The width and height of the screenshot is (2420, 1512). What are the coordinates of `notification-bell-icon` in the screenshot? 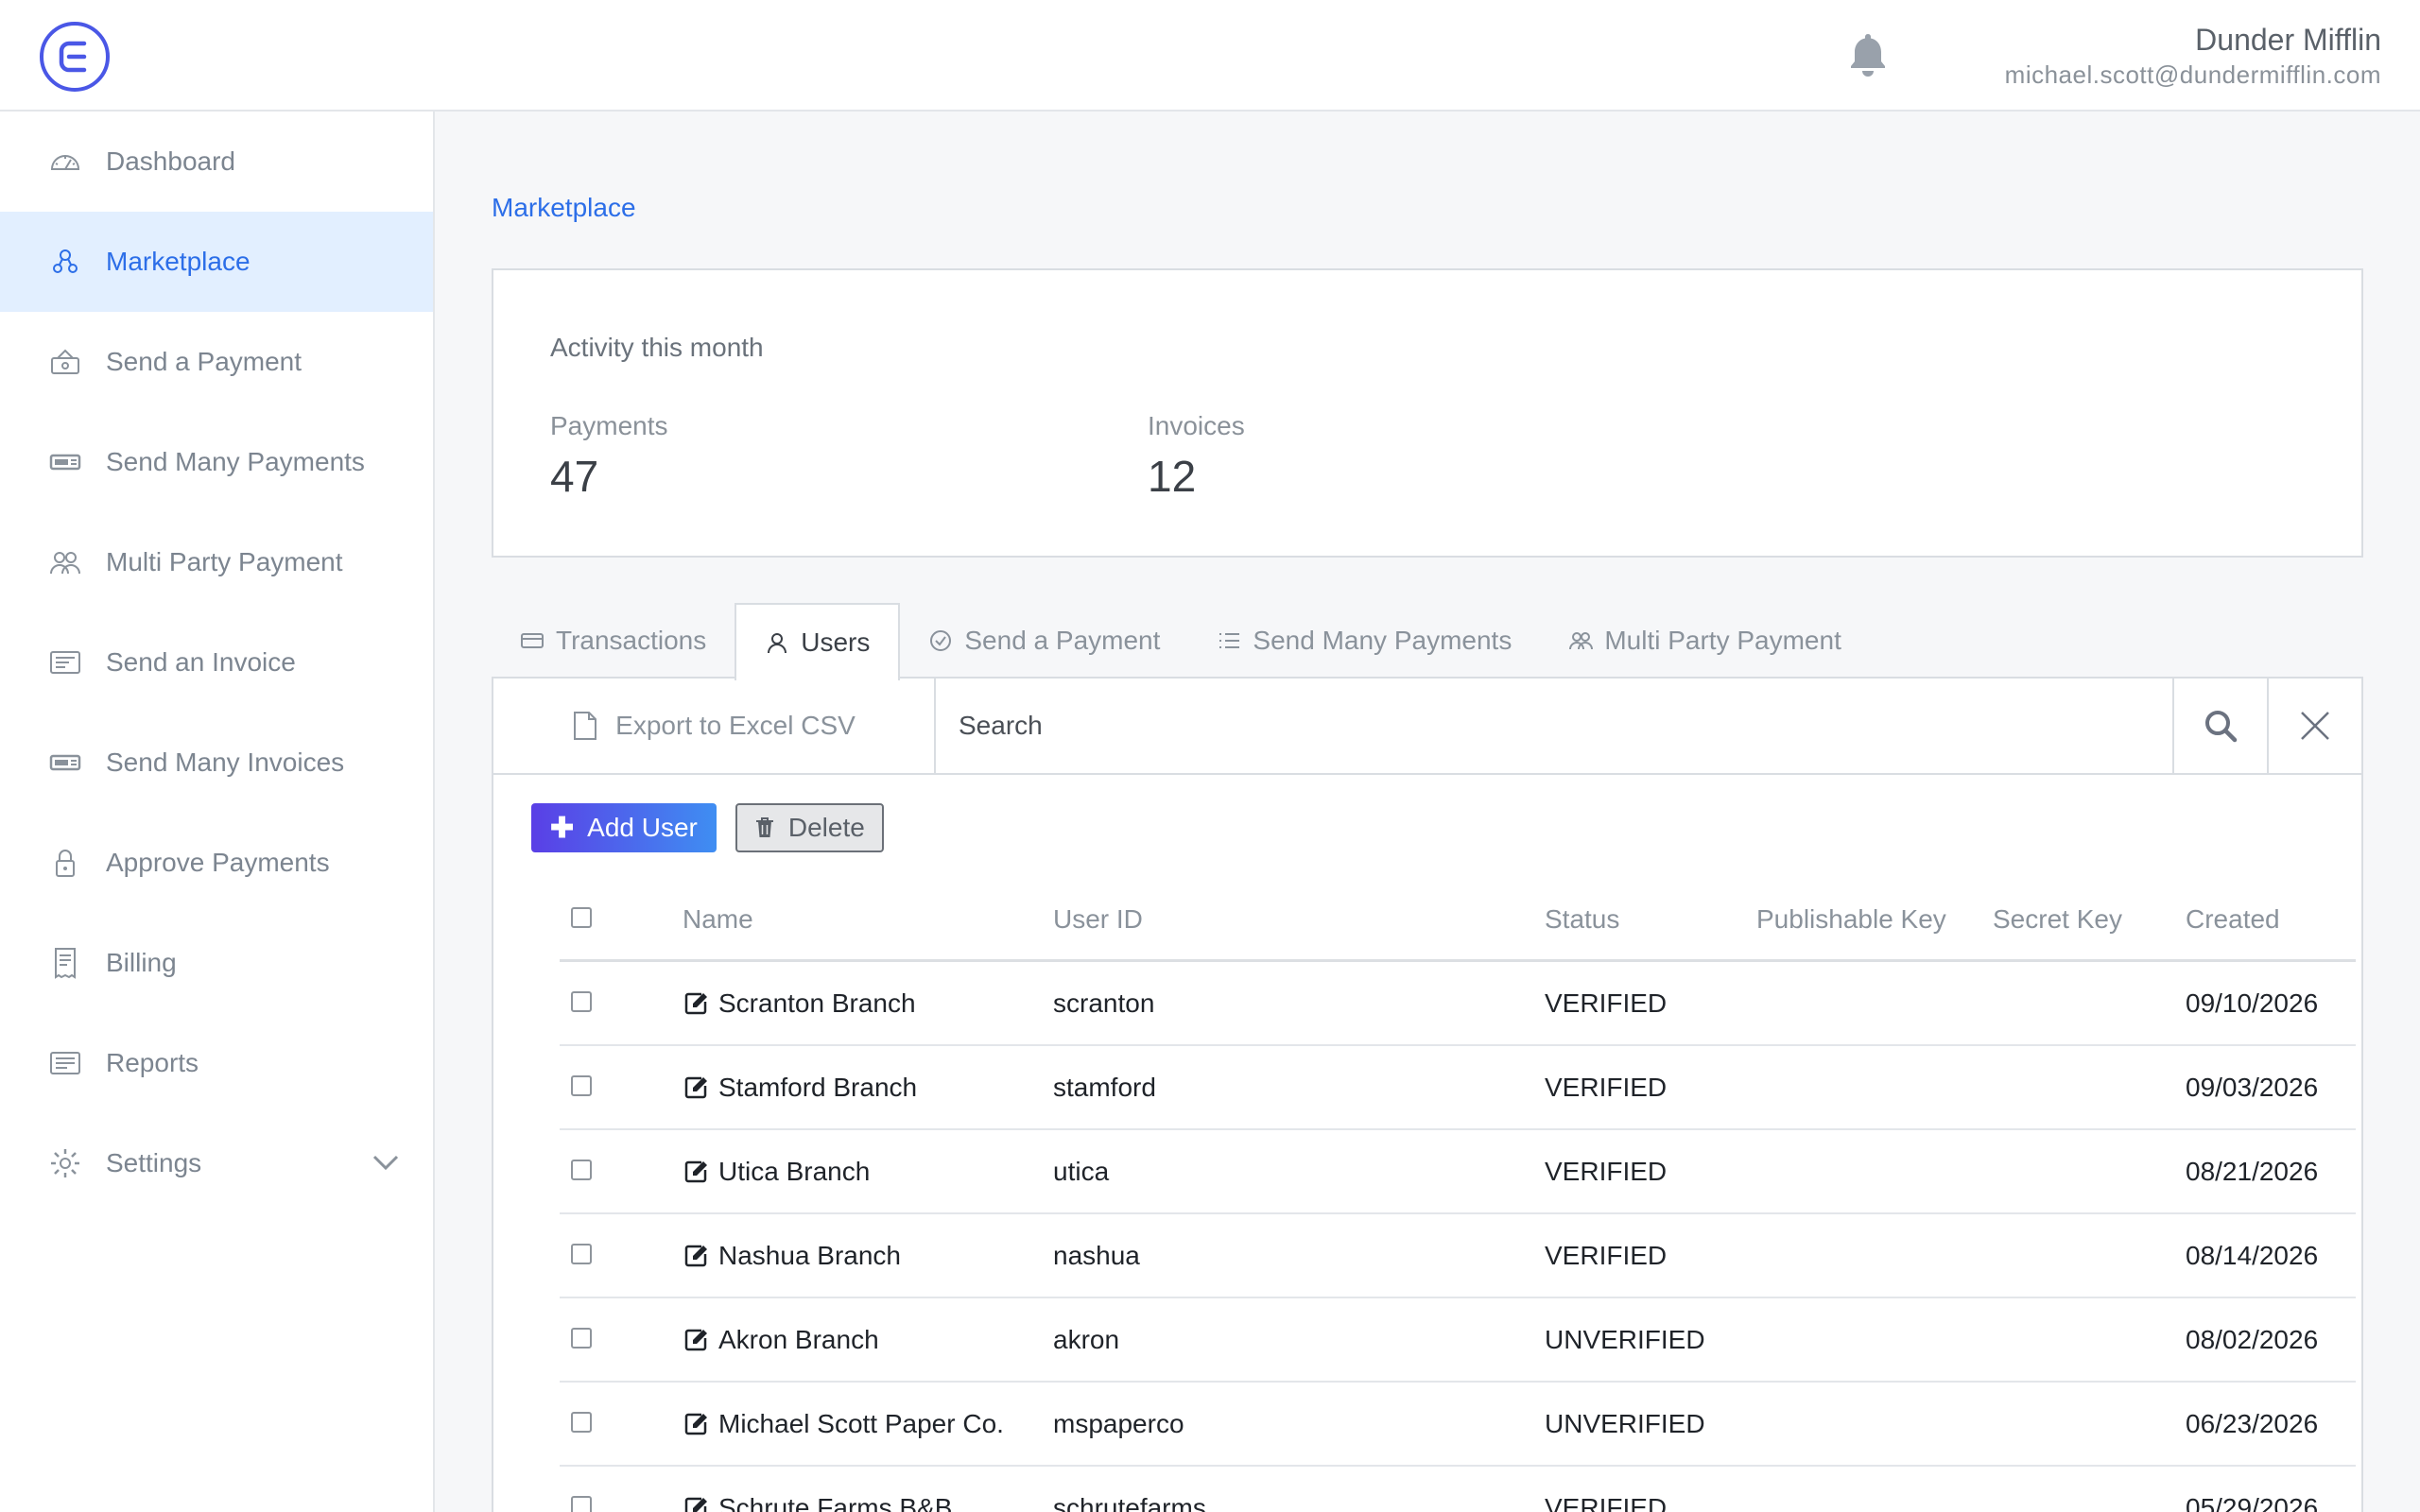 It's located at (1868, 54).